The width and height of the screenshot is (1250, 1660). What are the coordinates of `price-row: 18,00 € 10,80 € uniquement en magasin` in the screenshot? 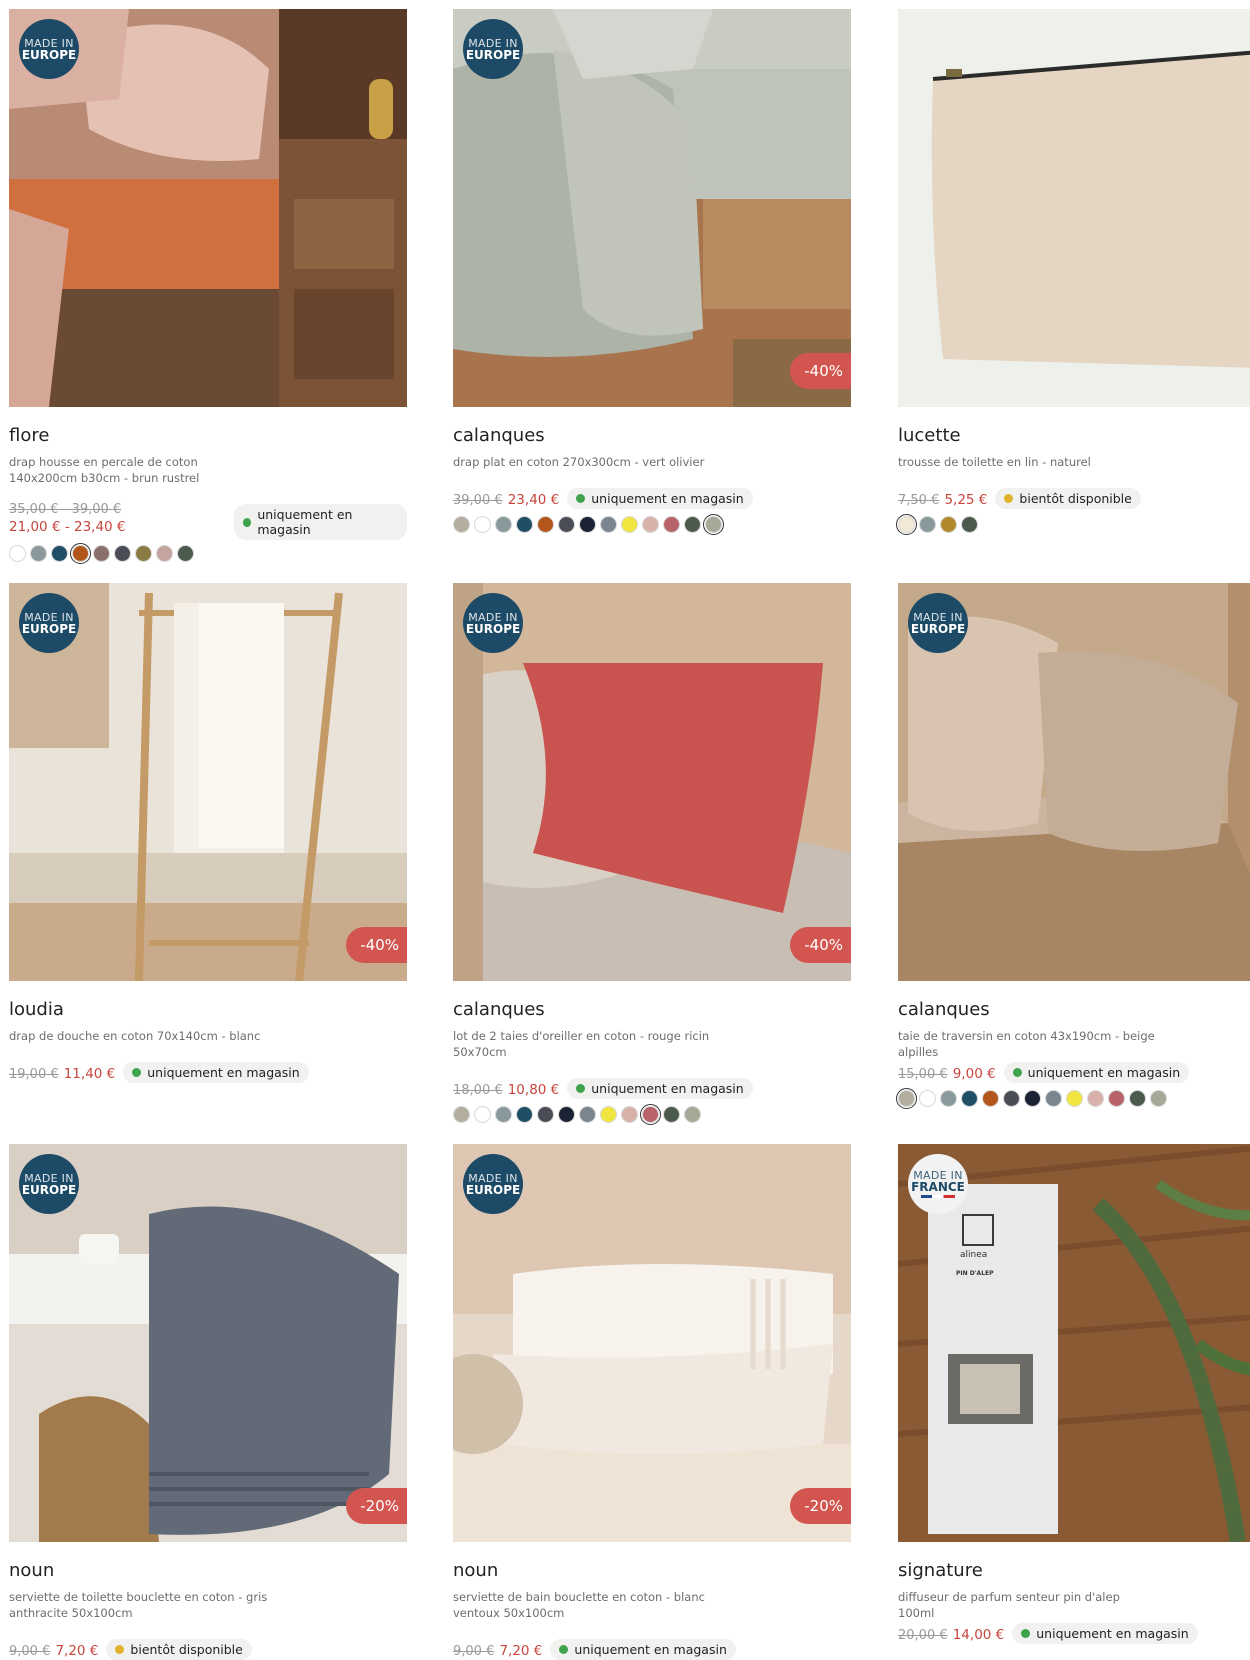 It's located at (603, 1088).